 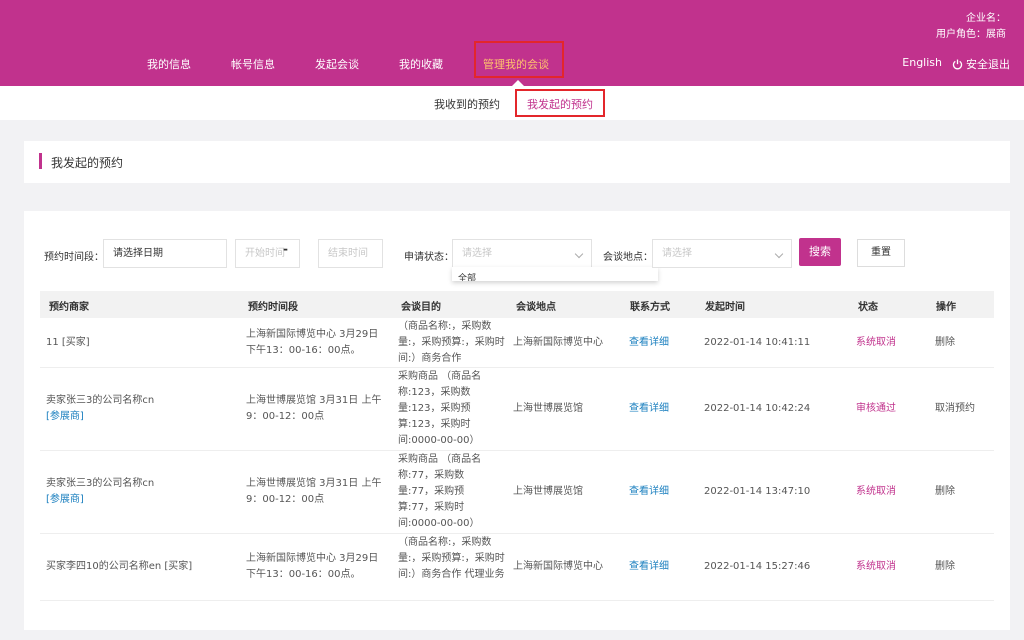 What do you see at coordinates (350, 253) in the screenshot?
I see `end-time-input: 结束时间` at bounding box center [350, 253].